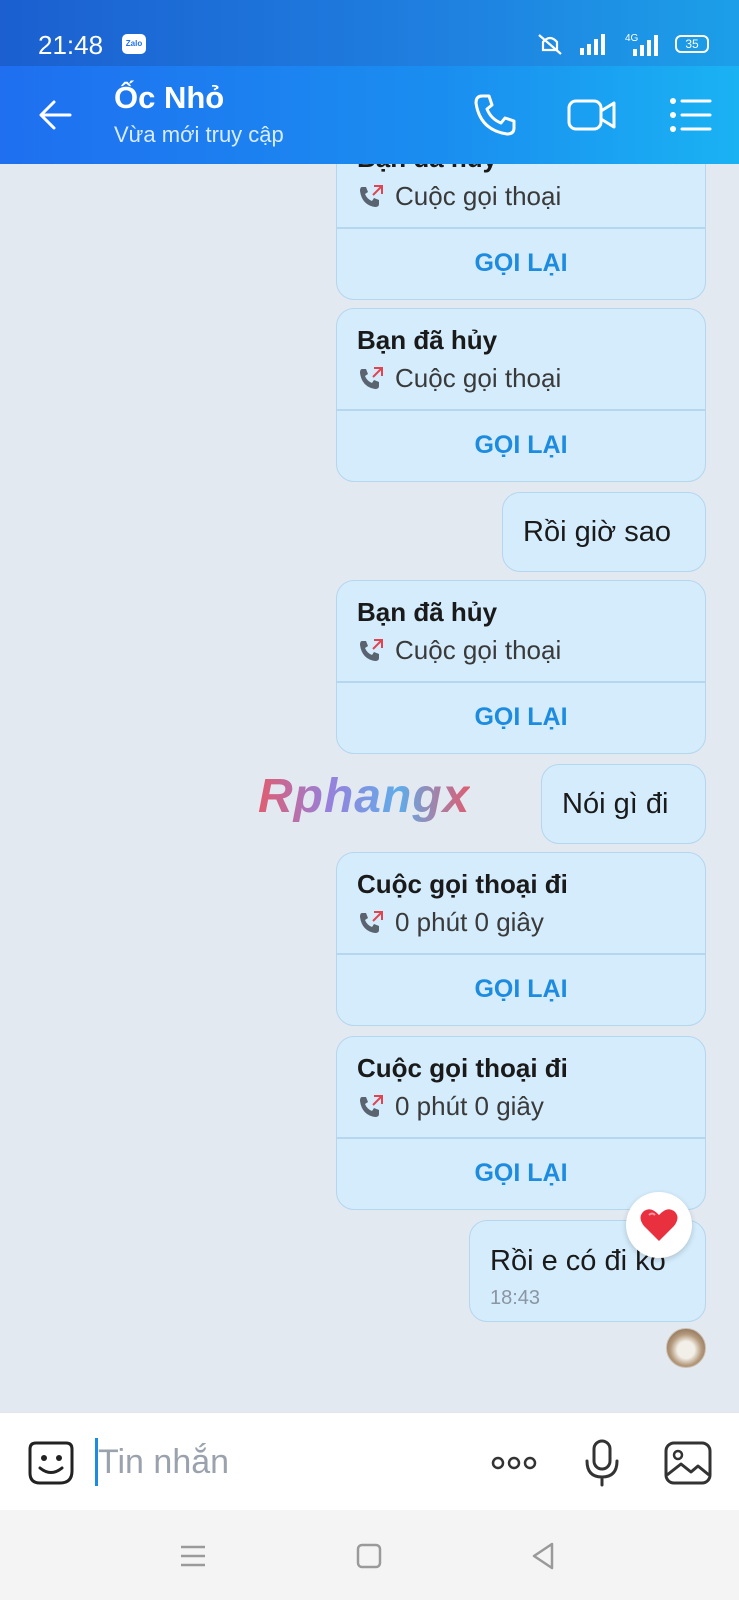 The height and width of the screenshot is (1600, 739). What do you see at coordinates (193, 1556) in the screenshot?
I see `recent-apps-icon` at bounding box center [193, 1556].